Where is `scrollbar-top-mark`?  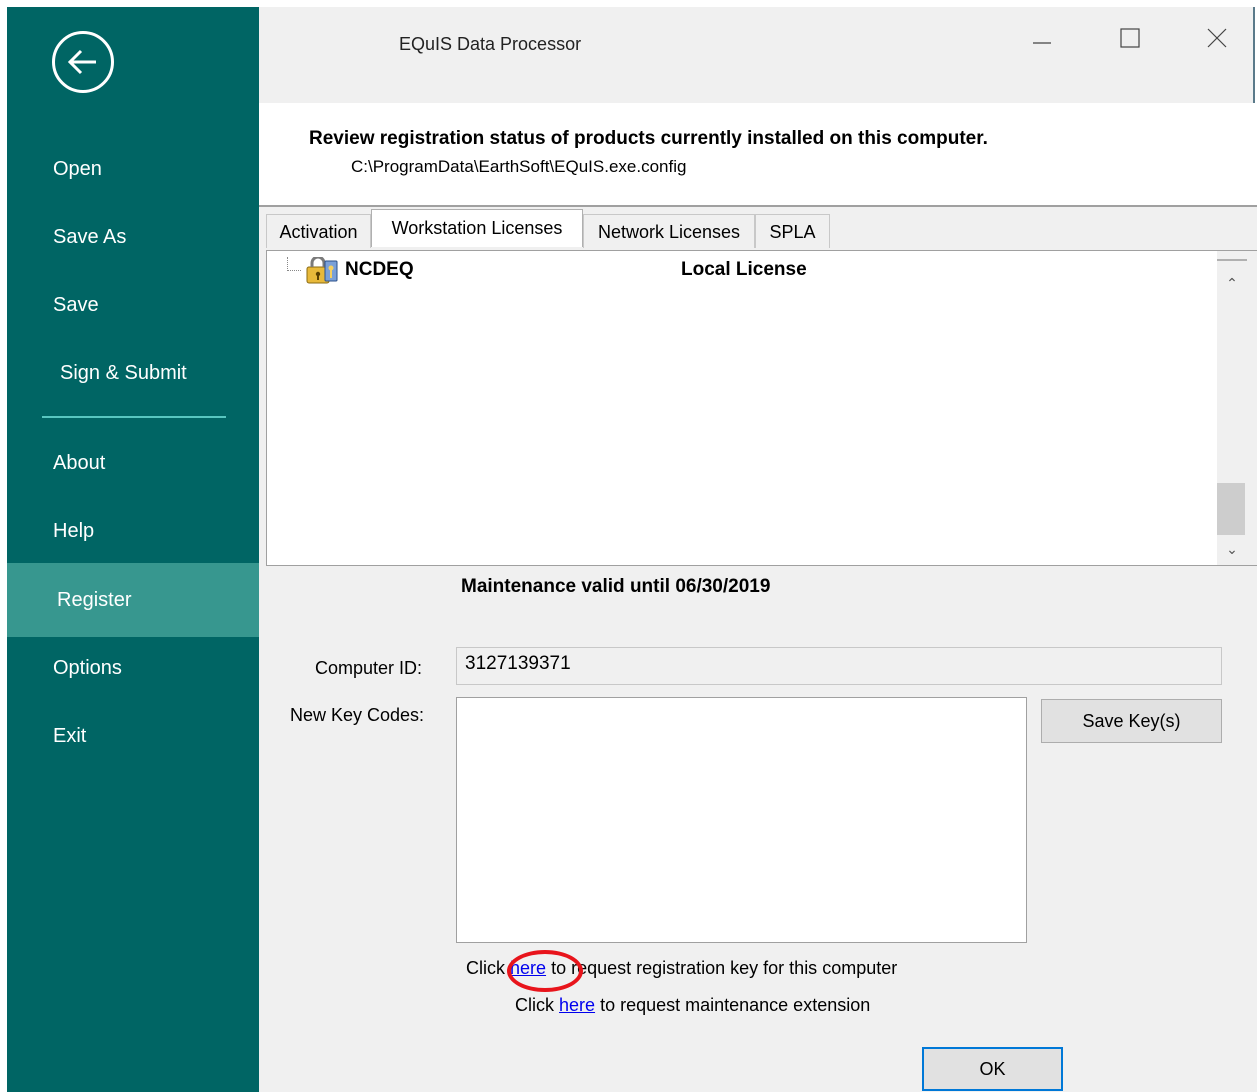
scrollbar-top-mark is located at coordinates (1232, 260).